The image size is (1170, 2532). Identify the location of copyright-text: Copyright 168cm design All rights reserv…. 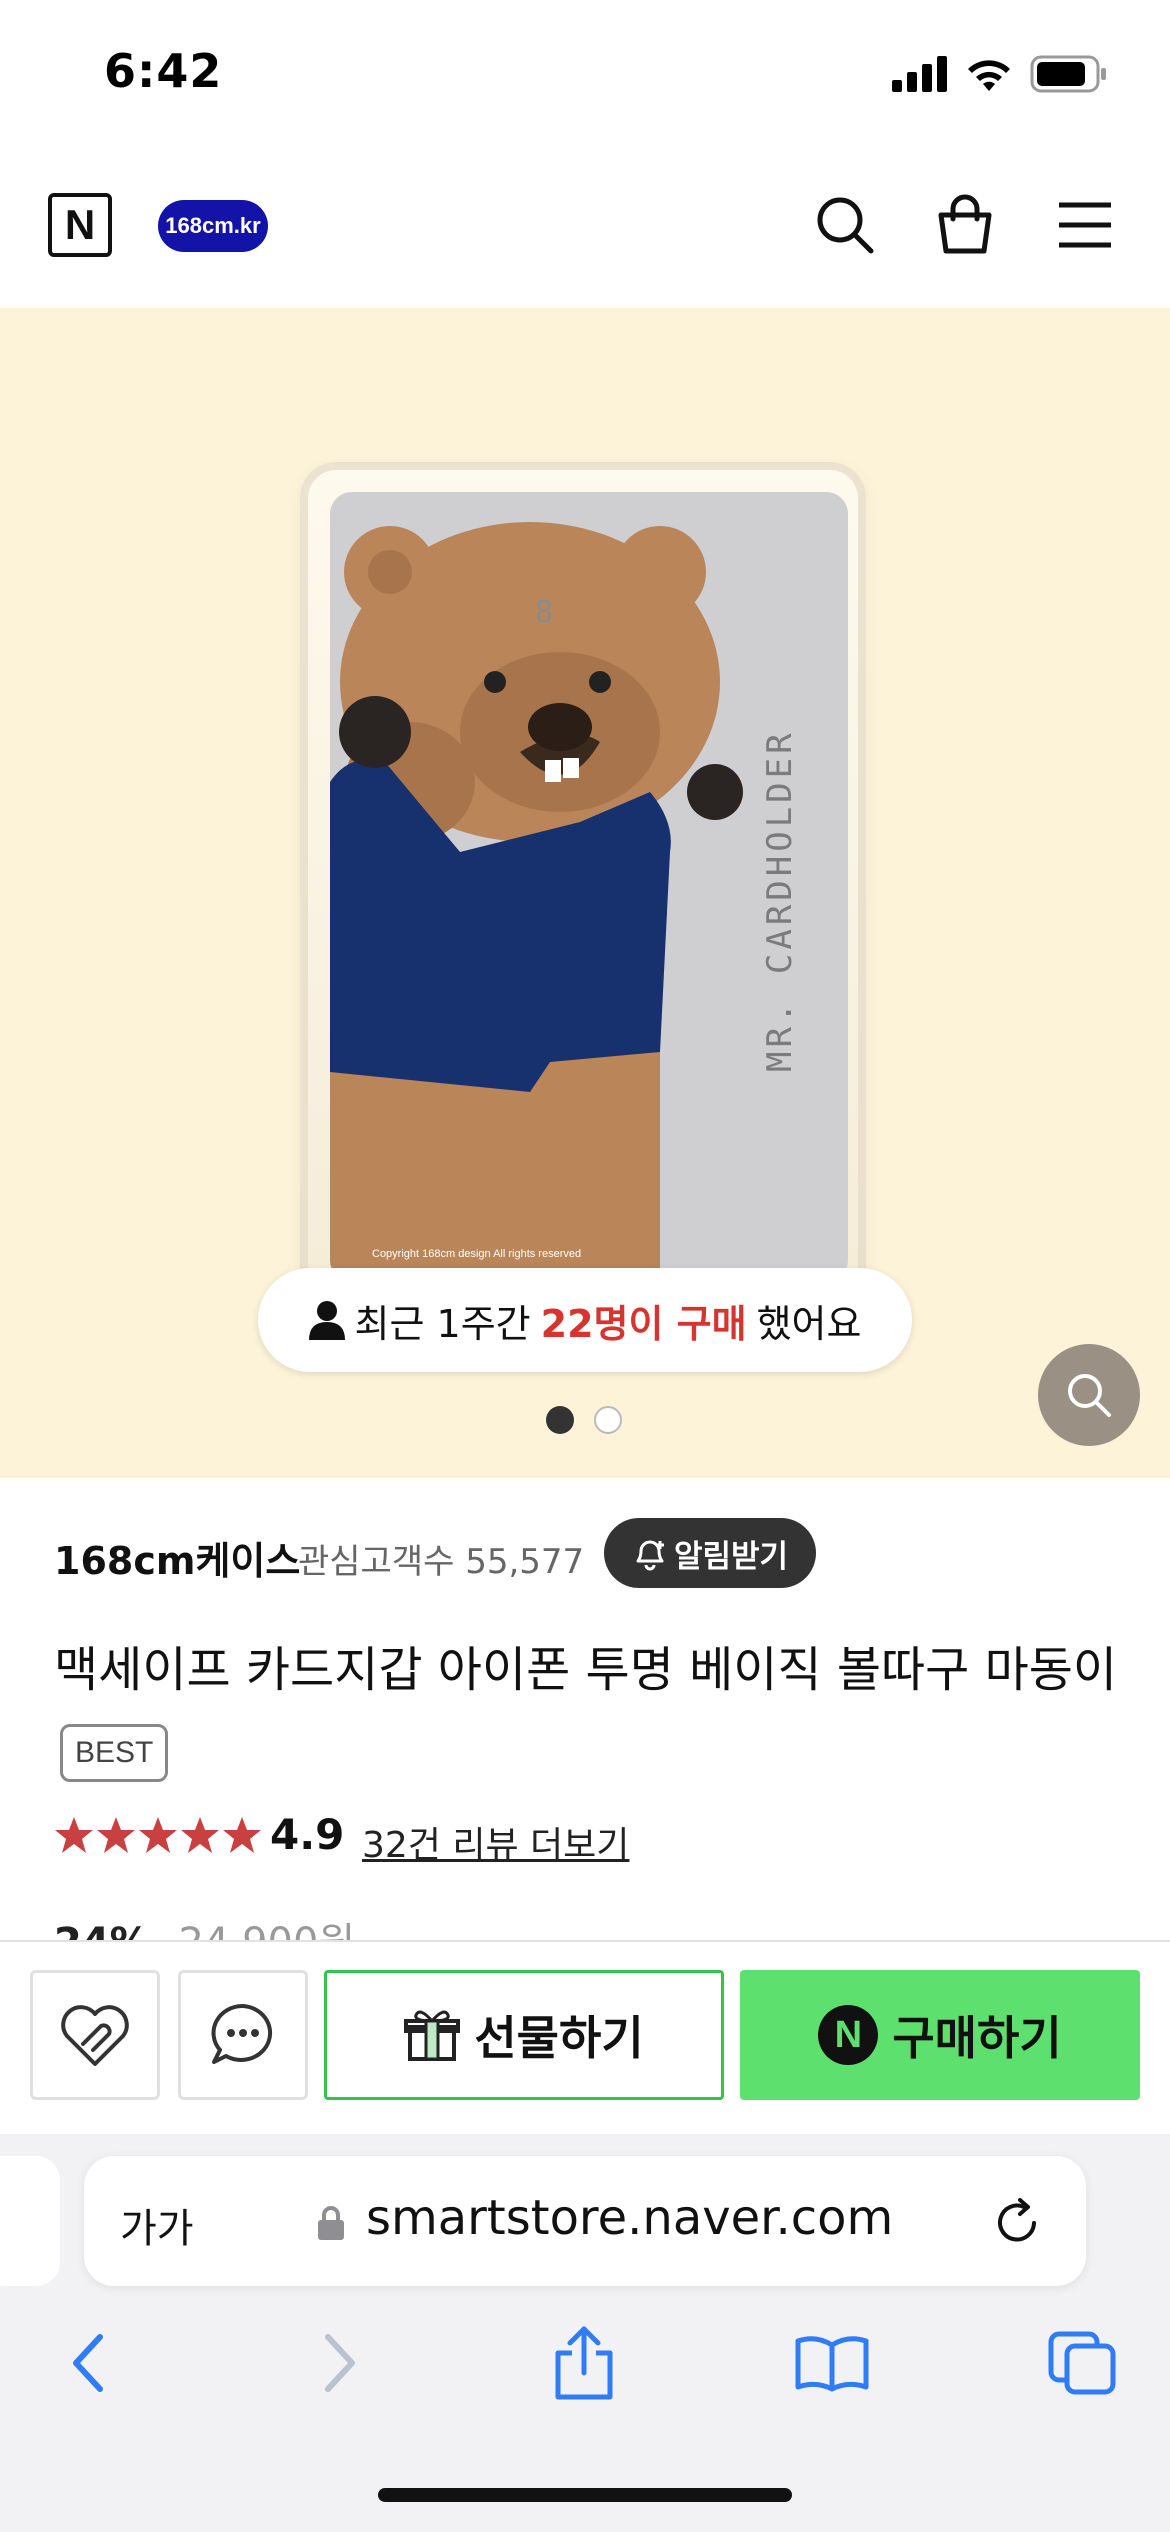
(477, 1254).